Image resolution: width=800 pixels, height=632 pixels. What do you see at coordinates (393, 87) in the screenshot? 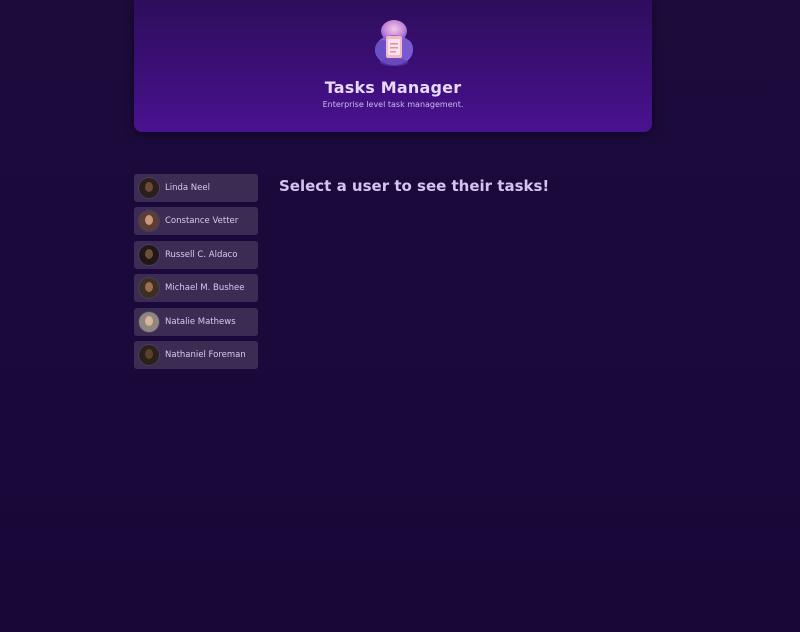
I see `app-title: Tasks Manager` at bounding box center [393, 87].